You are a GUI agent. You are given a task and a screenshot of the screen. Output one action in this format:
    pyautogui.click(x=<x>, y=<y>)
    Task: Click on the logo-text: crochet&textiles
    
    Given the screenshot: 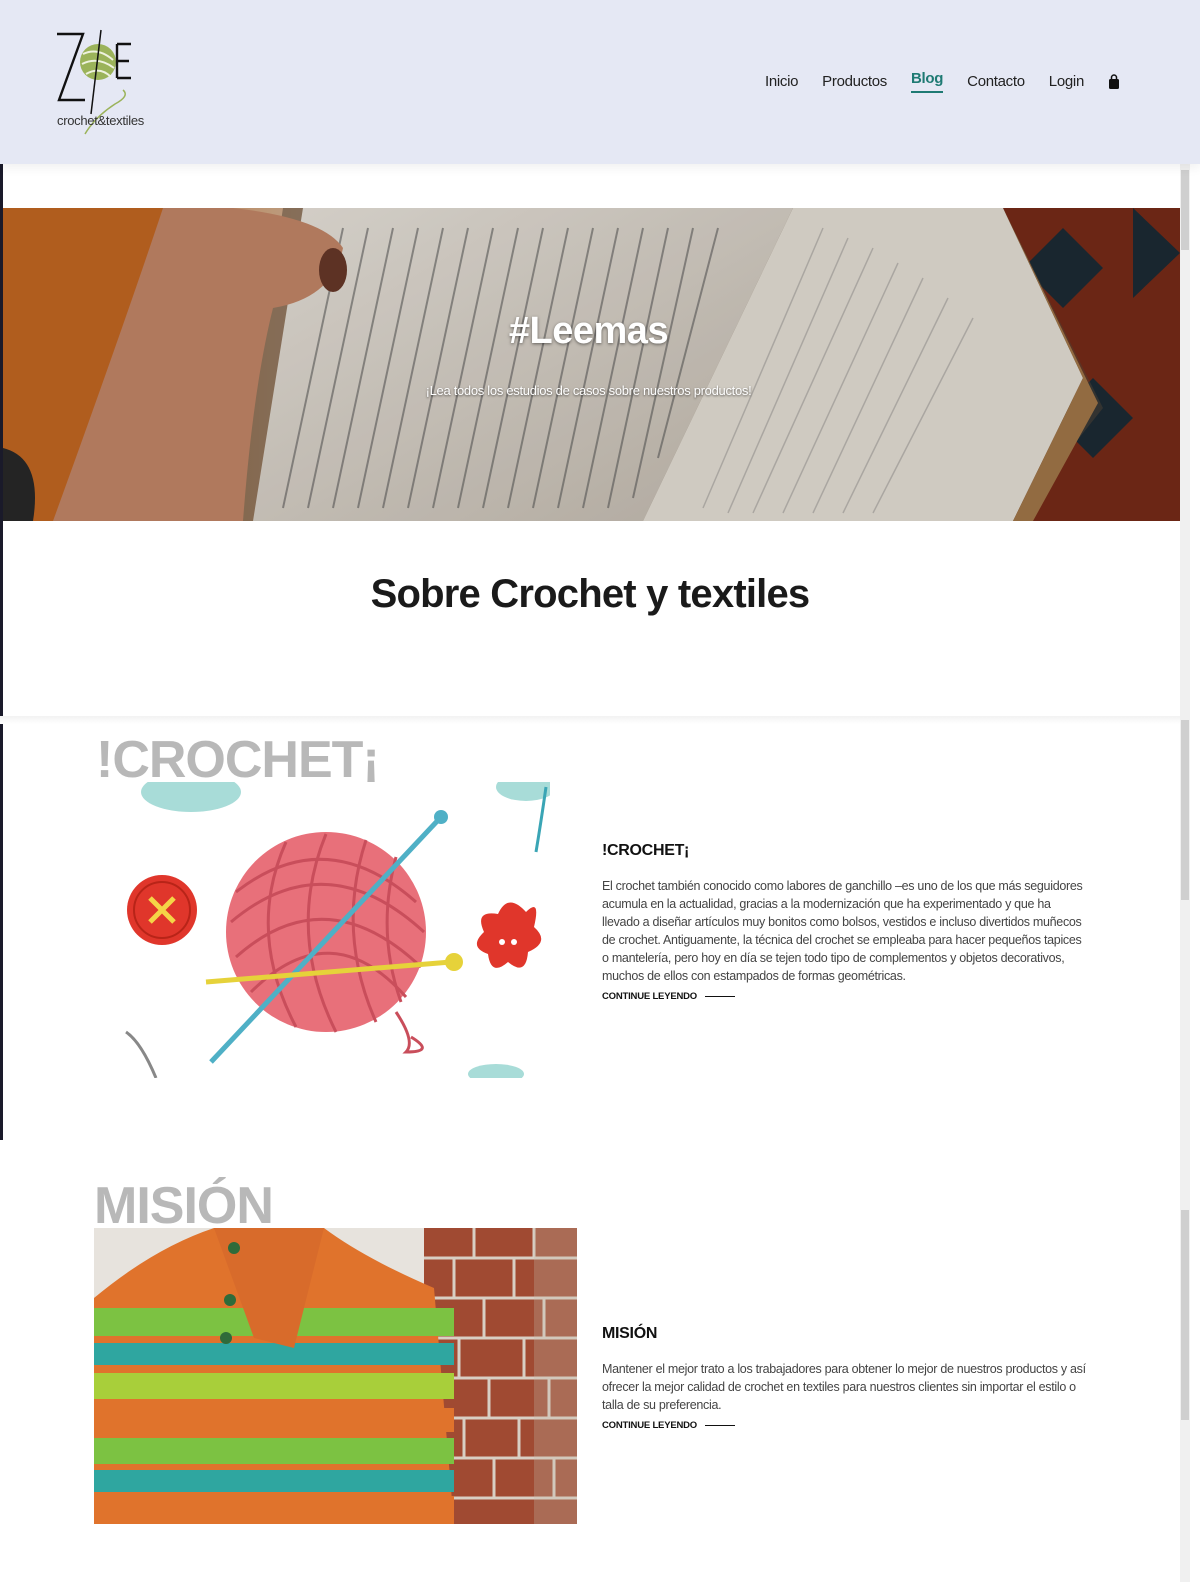 What is the action you would take?
    pyautogui.click(x=100, y=120)
    